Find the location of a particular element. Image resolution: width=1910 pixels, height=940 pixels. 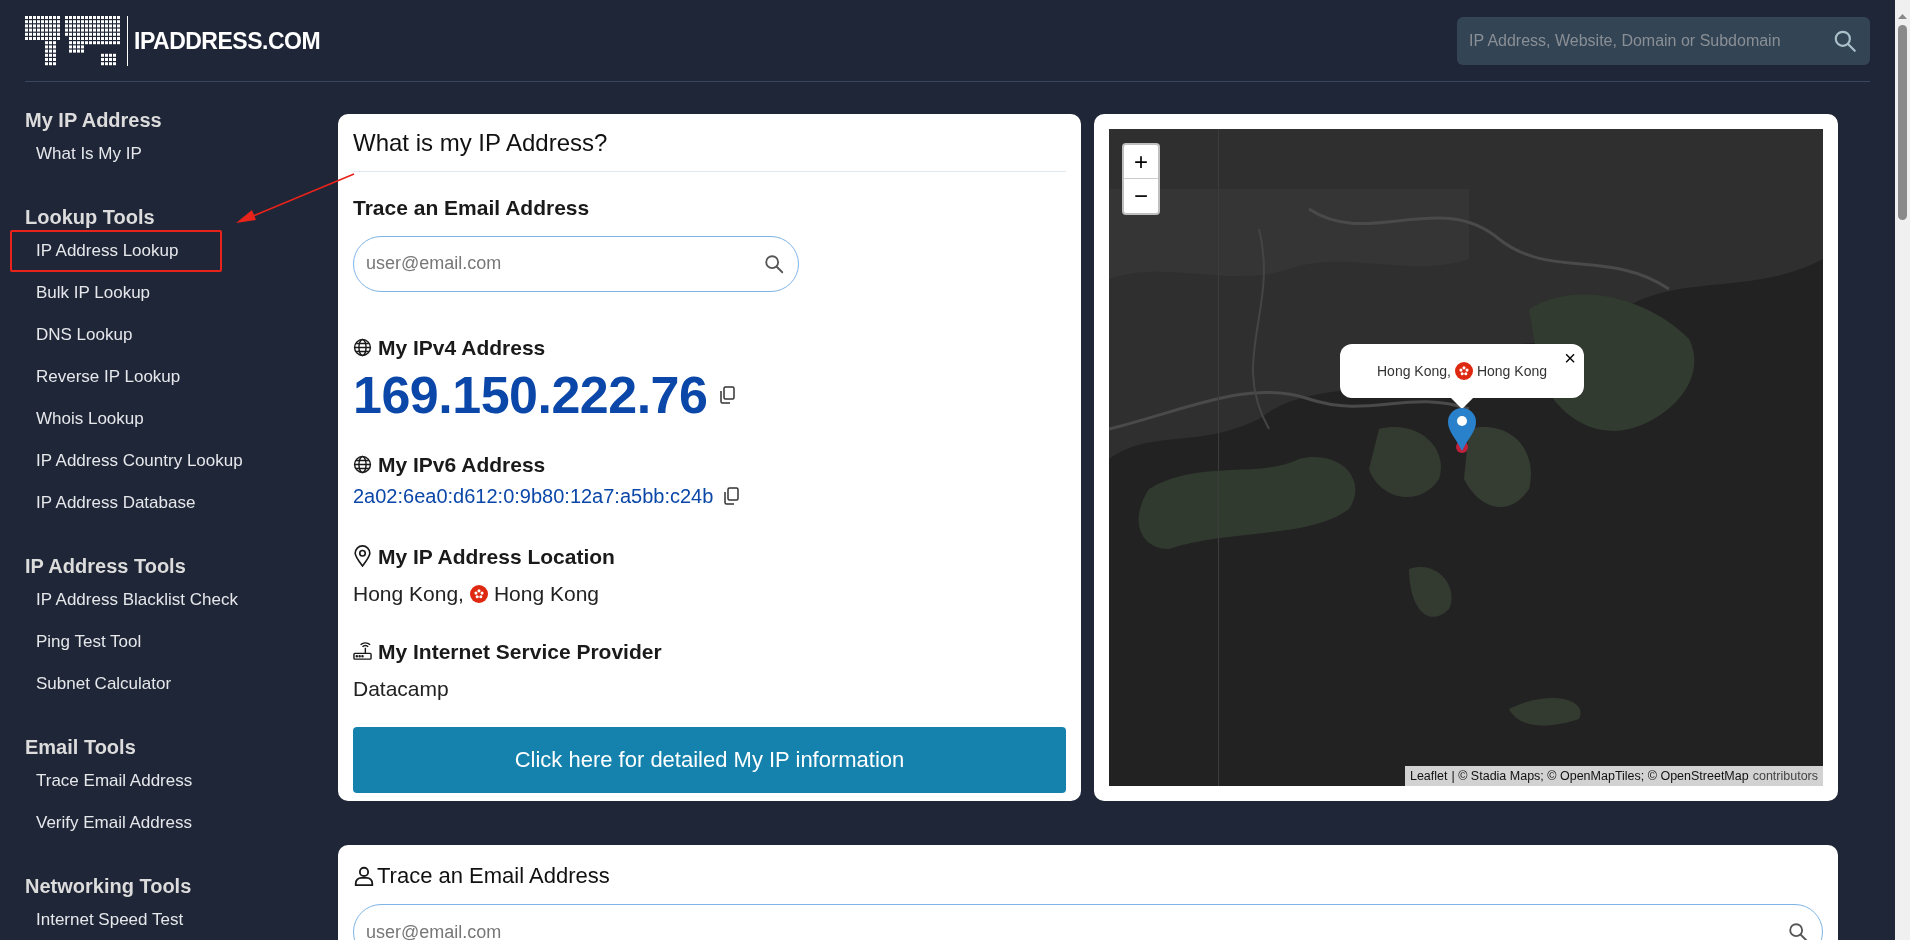

sidebar-item: IP Address Lookup is located at coordinates (116, 251).